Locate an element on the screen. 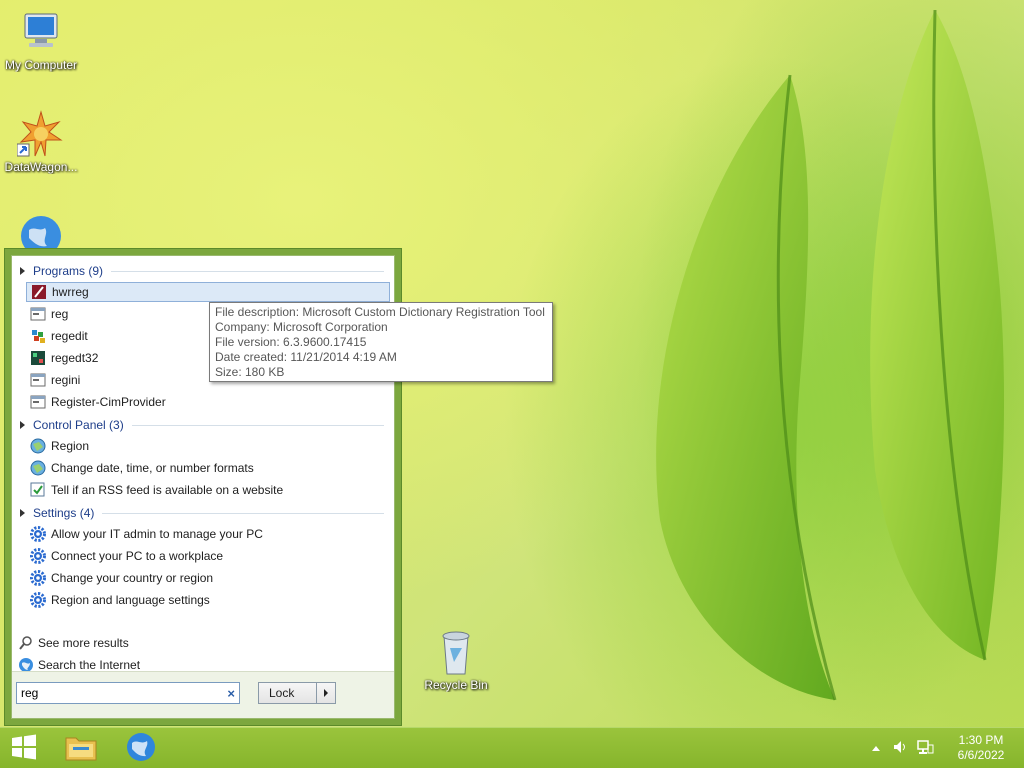 The width and height of the screenshot is (1024, 768). magnifier-icon is located at coordinates (26, 643).